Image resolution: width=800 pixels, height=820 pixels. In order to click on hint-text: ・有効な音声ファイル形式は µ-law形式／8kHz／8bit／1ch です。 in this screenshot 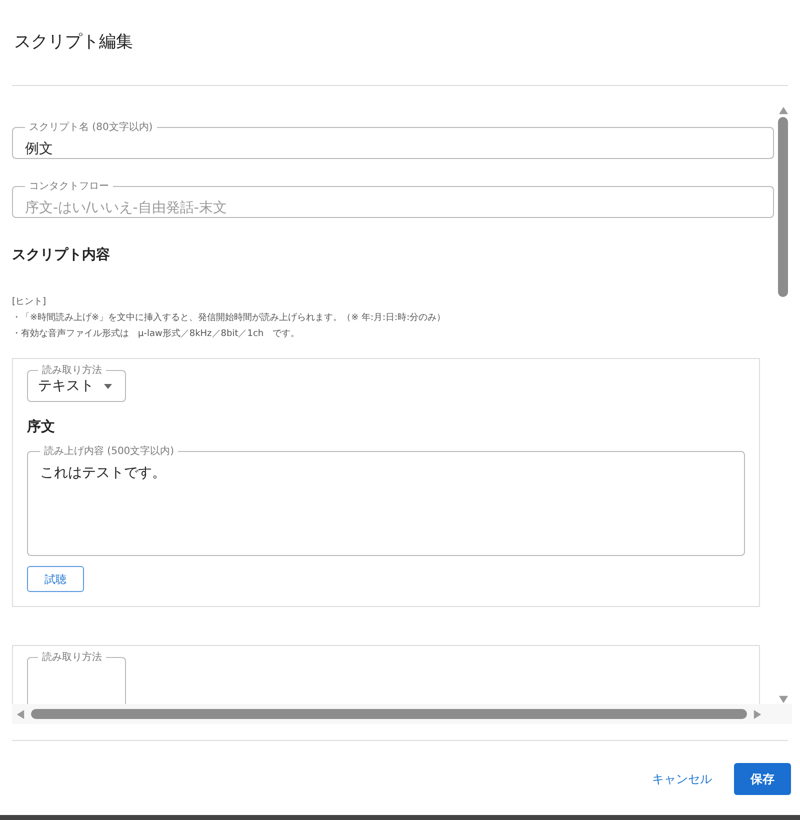, I will do `click(156, 334)`.